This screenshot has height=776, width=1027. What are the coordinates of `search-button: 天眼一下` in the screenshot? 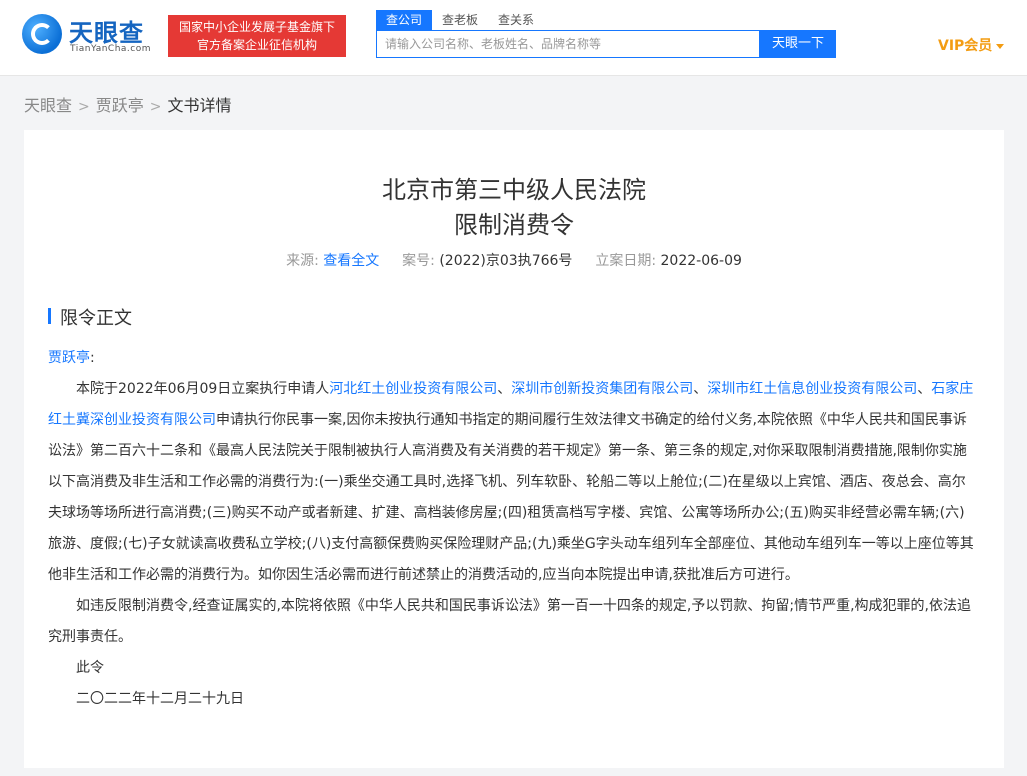 It's located at (798, 44).